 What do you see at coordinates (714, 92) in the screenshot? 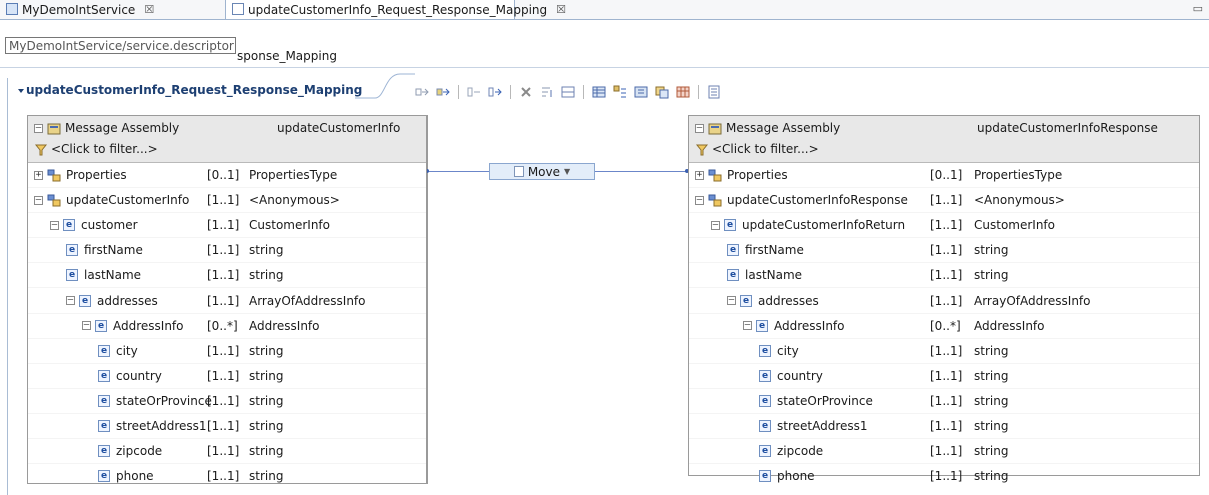
I see `properties-list-icon` at bounding box center [714, 92].